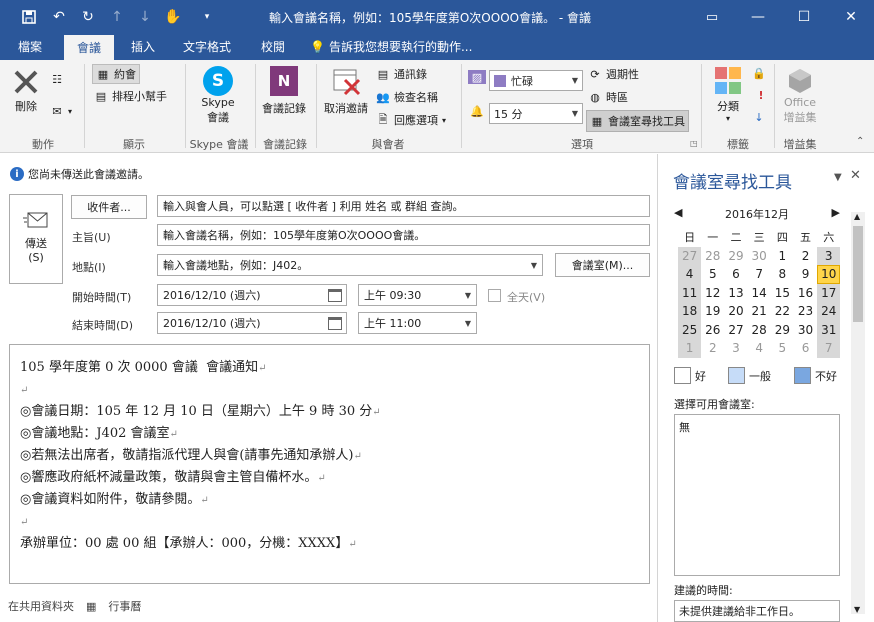  I want to click on reminder-select: 15 分 ▼, so click(536, 113).